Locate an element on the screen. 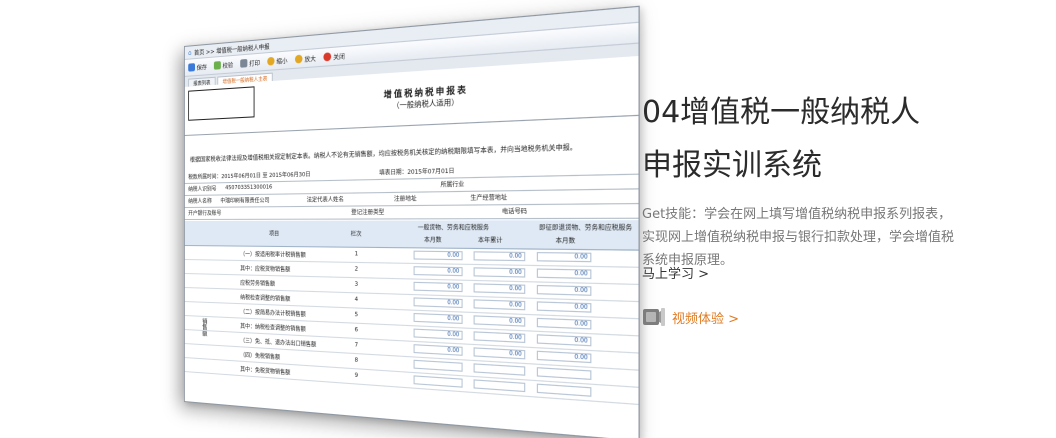  col-year-total: 本年累计 is located at coordinates (490, 239).